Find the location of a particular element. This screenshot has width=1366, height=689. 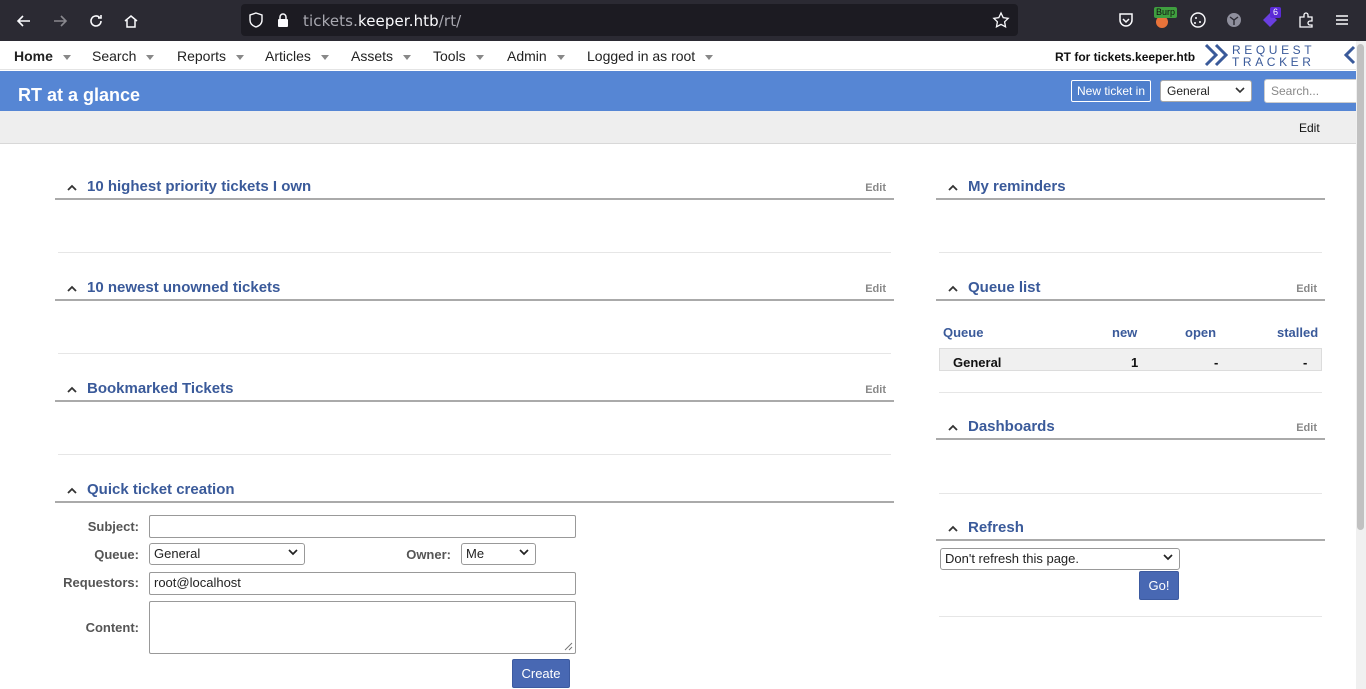

url-bar: tickets.keeper.htb/rt/ is located at coordinates (629, 20).